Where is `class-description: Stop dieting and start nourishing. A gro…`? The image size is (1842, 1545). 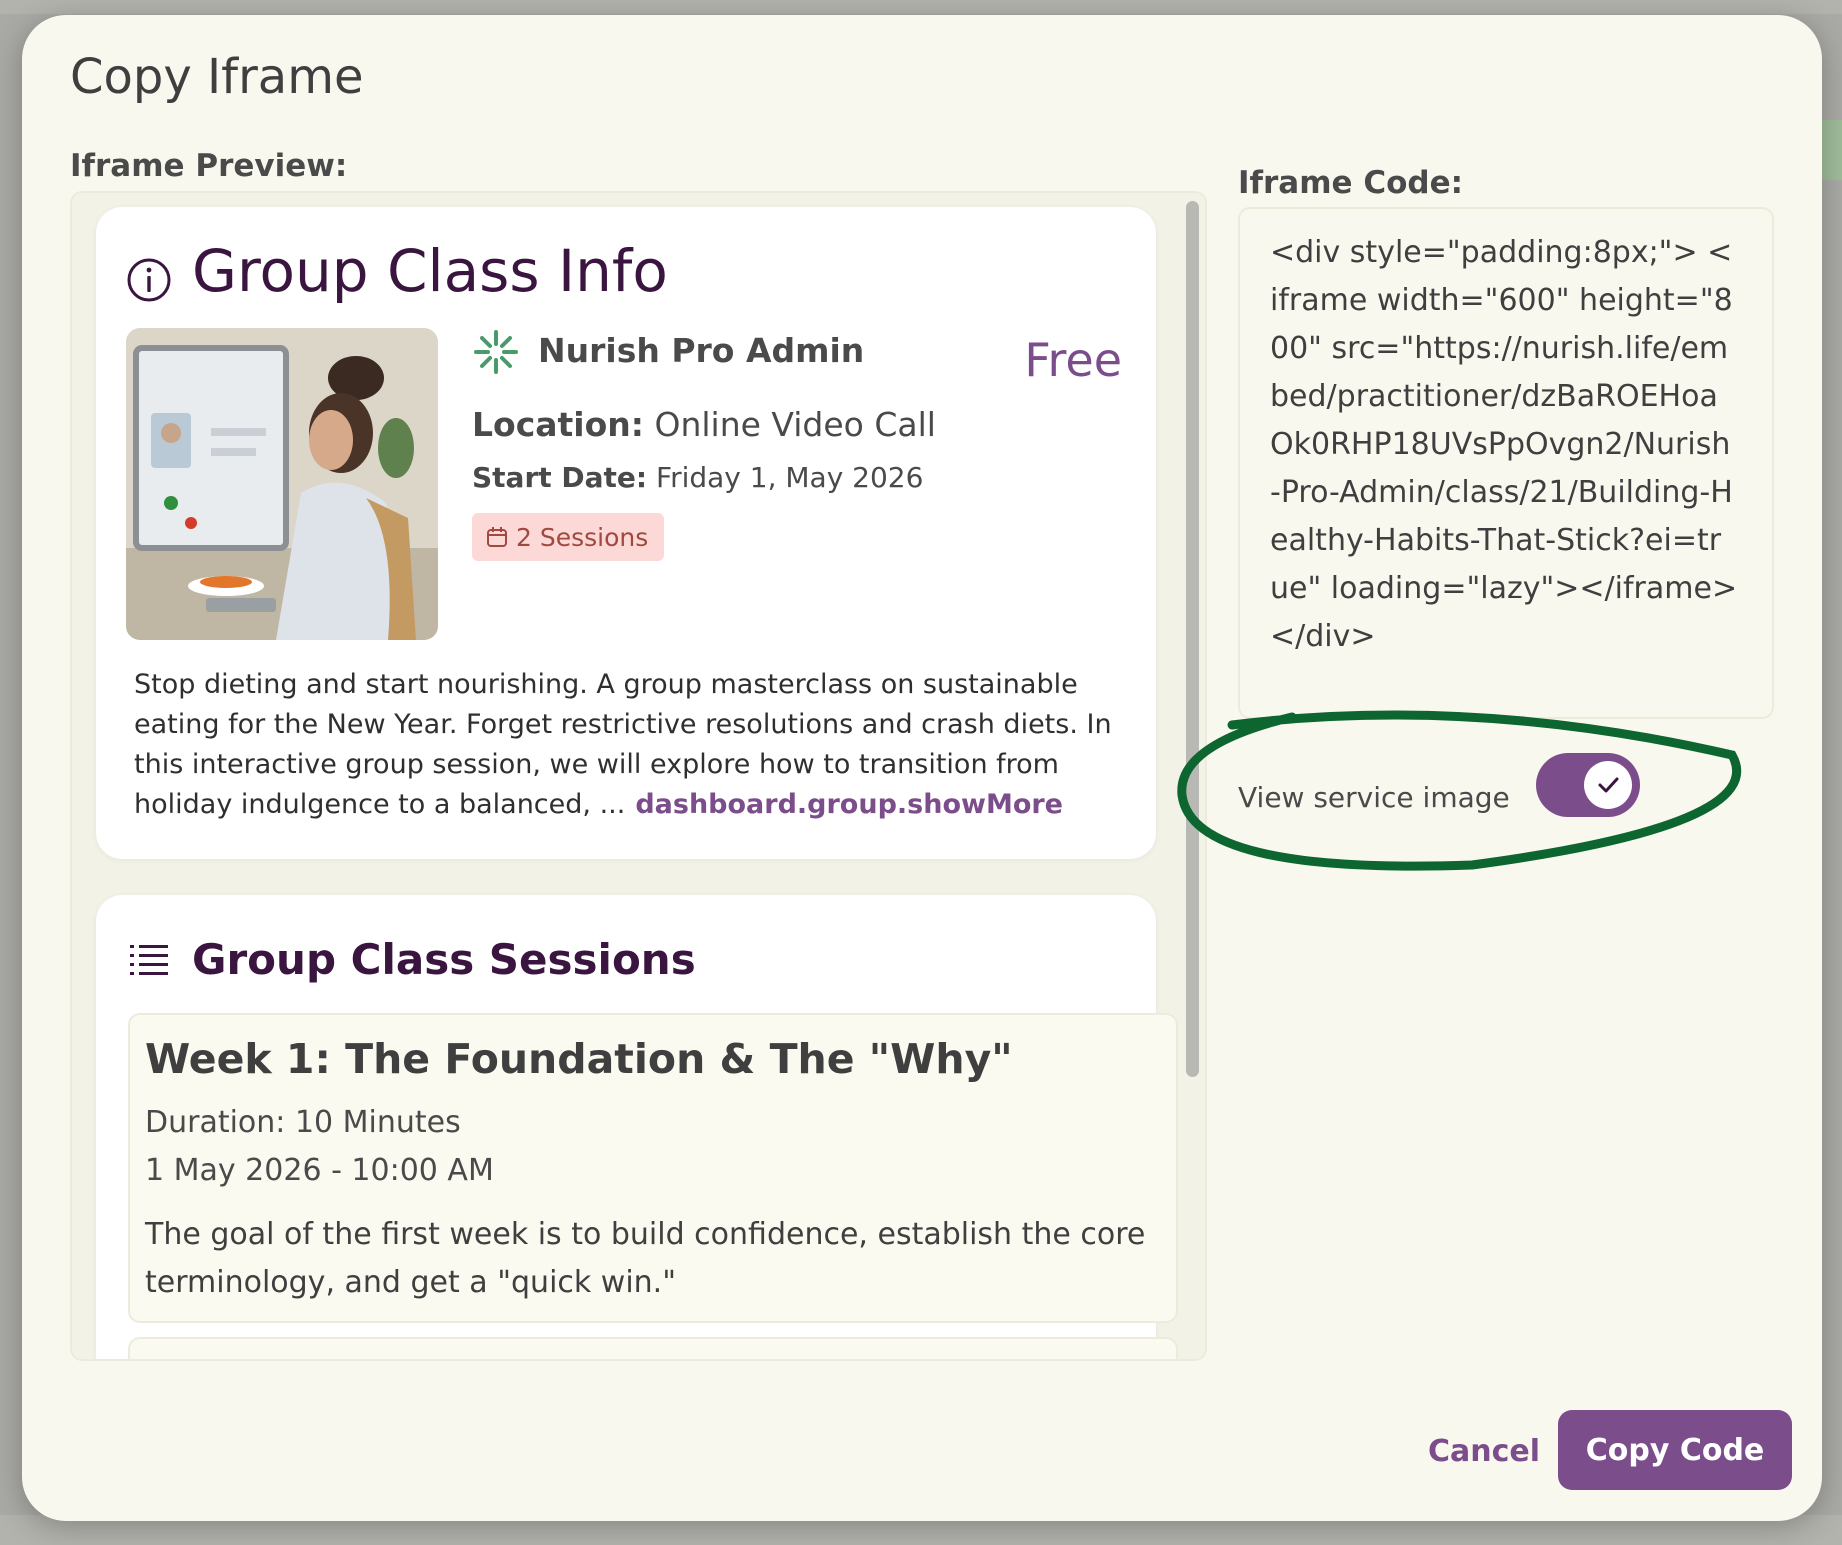 class-description: Stop dieting and start nourishing. A gro… is located at coordinates (634, 745).